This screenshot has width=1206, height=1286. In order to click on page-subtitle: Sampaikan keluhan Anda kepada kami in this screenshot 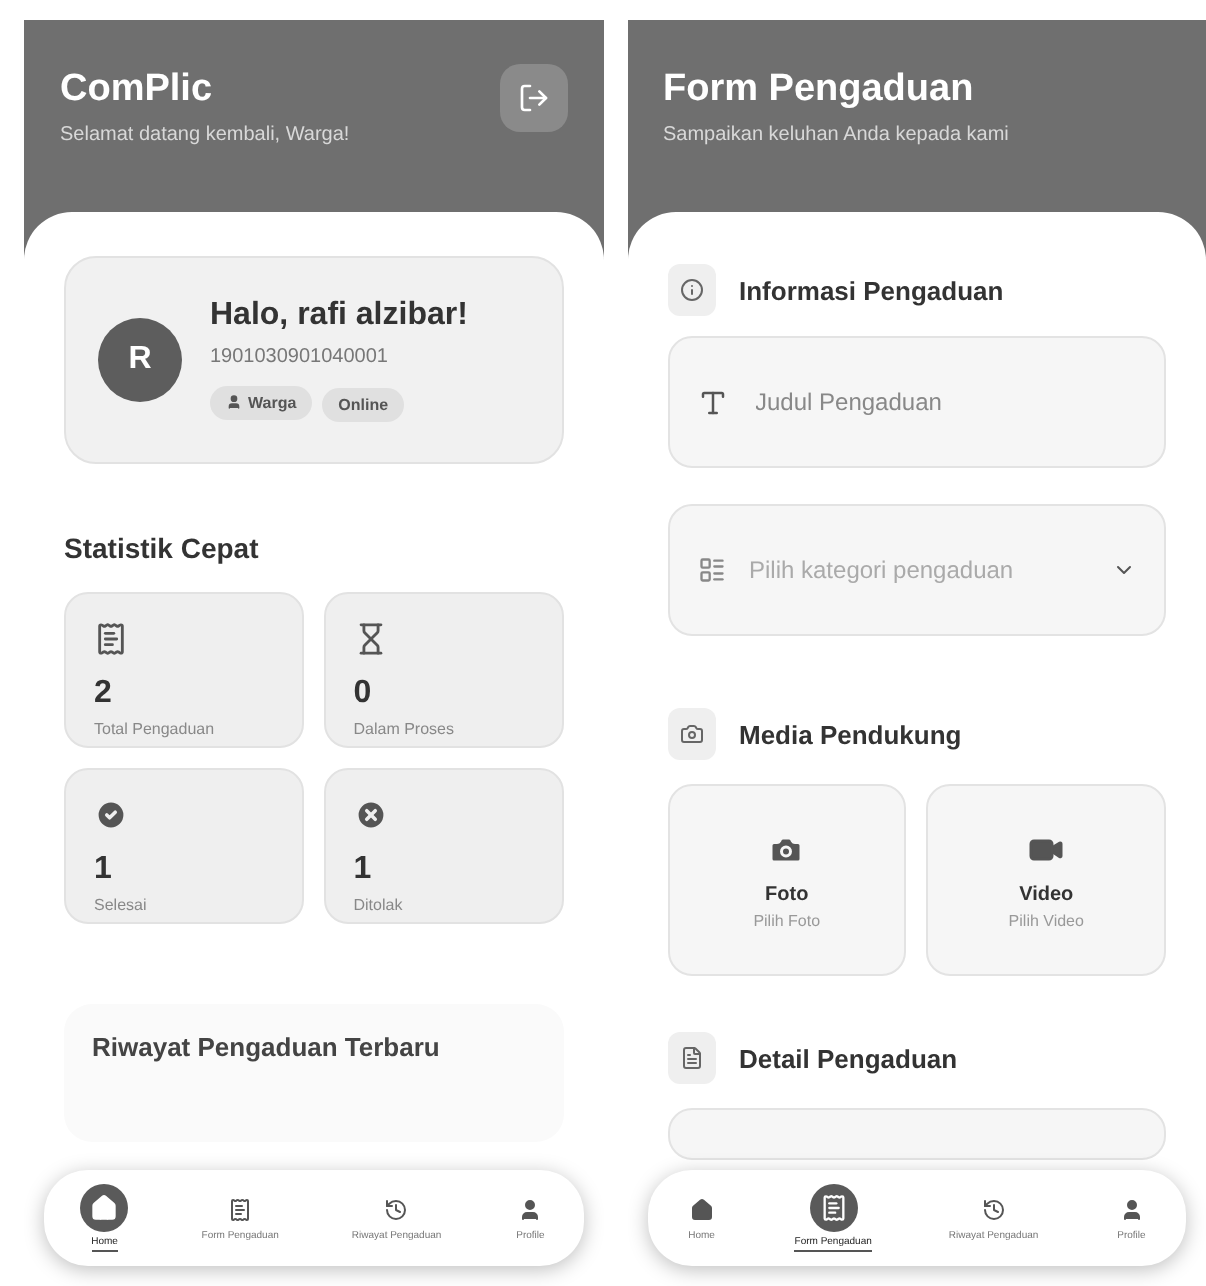, I will do `click(836, 135)`.